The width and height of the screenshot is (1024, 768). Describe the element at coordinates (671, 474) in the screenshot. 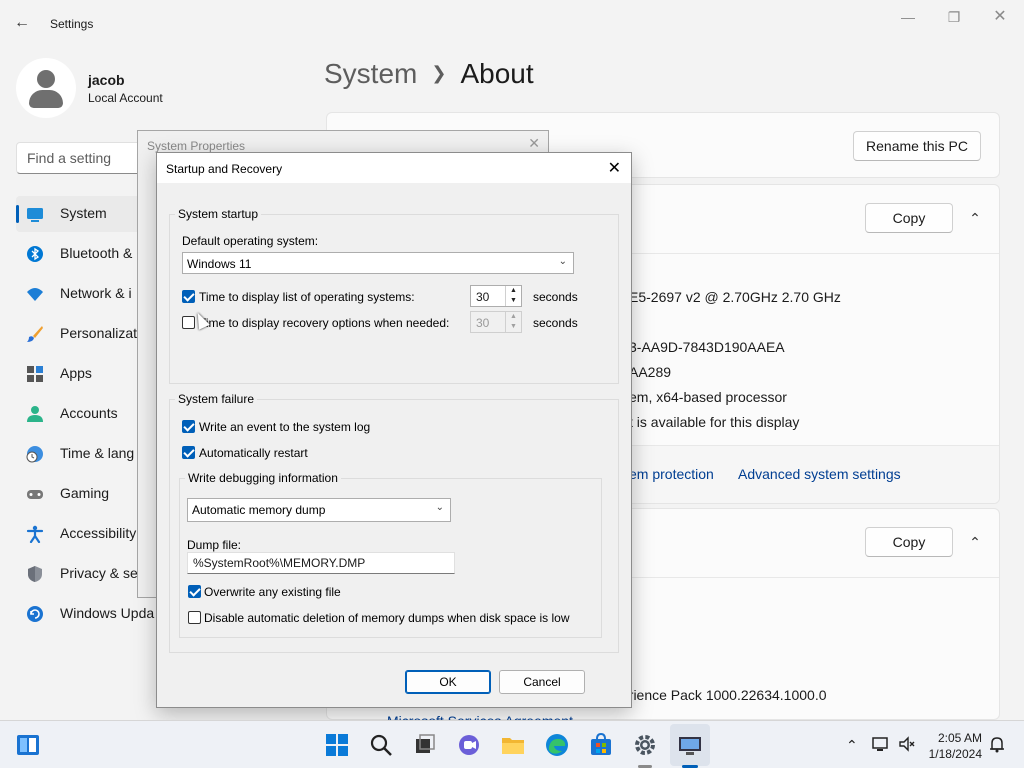

I see `system-protection-link: em protection` at that location.